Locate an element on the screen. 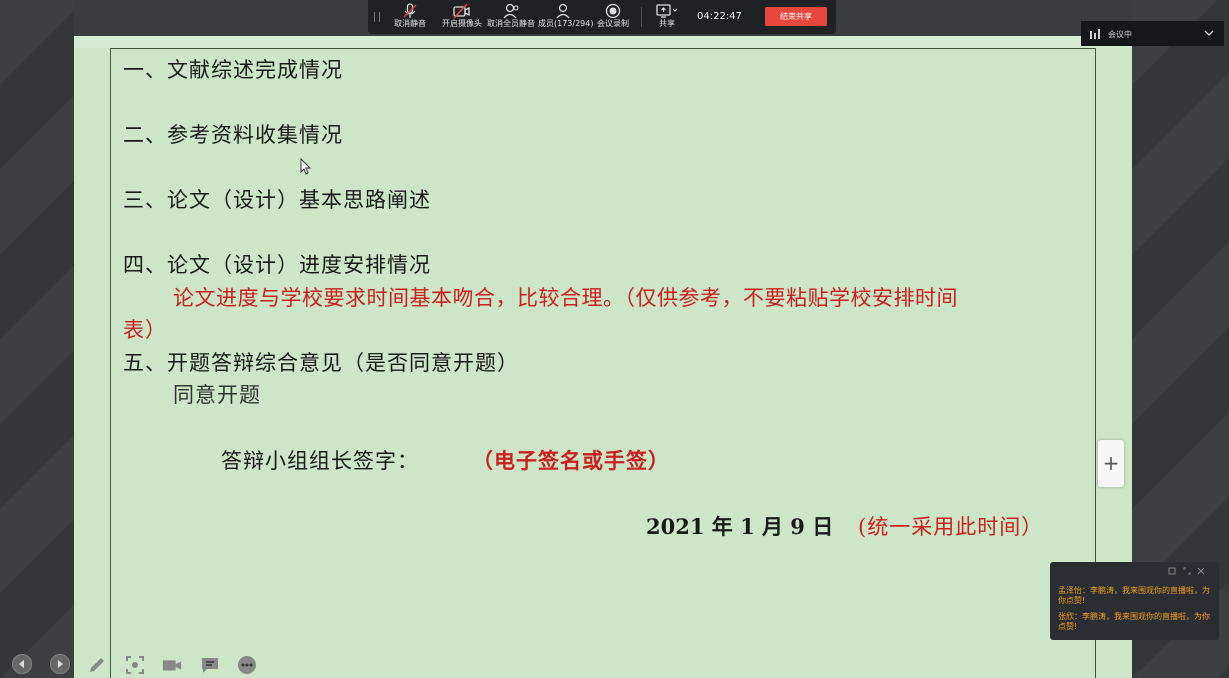  chat-settings-icon is located at coordinates (1172, 571).